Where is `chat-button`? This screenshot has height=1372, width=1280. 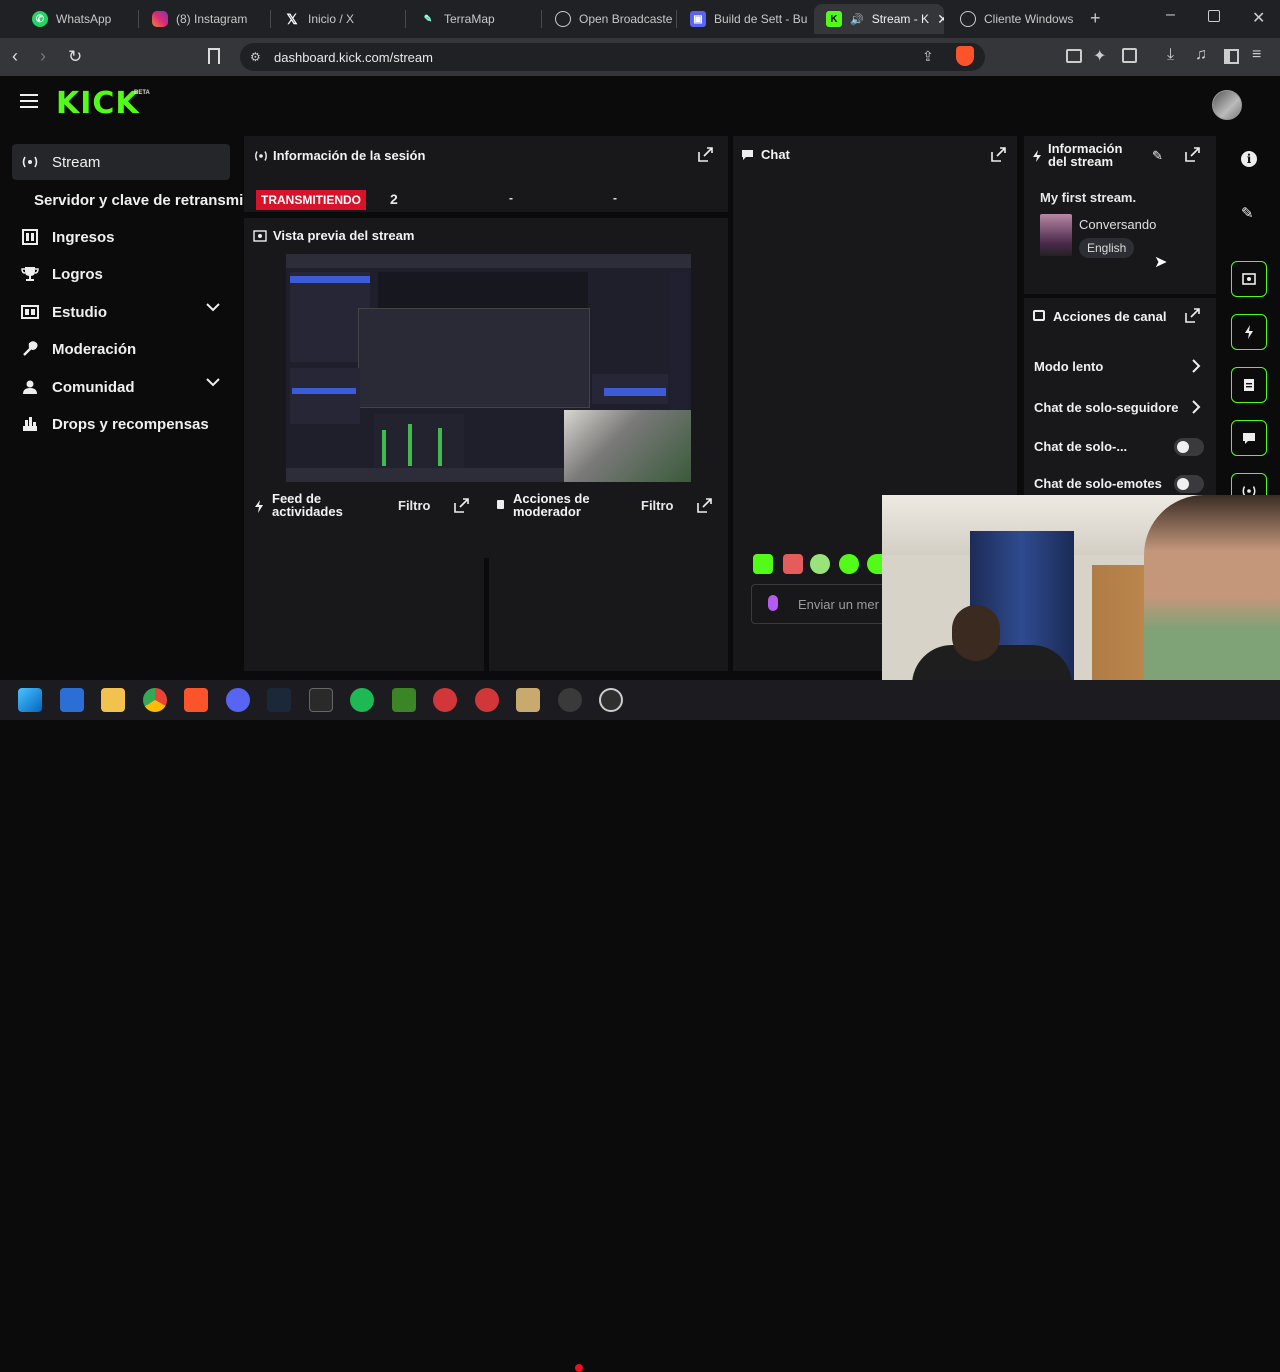
chat-button is located at coordinates (1249, 438).